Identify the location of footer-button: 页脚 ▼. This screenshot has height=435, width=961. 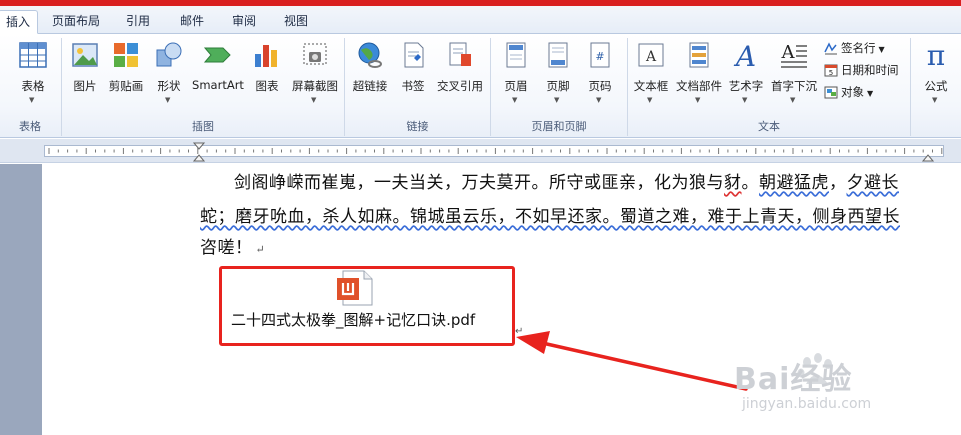
(558, 77).